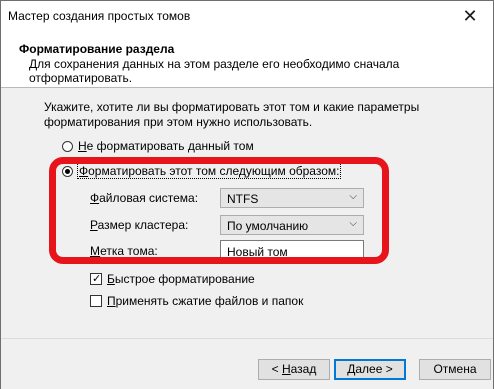  I want to click on window-title: Мастер создания простых томов, so click(99, 16).